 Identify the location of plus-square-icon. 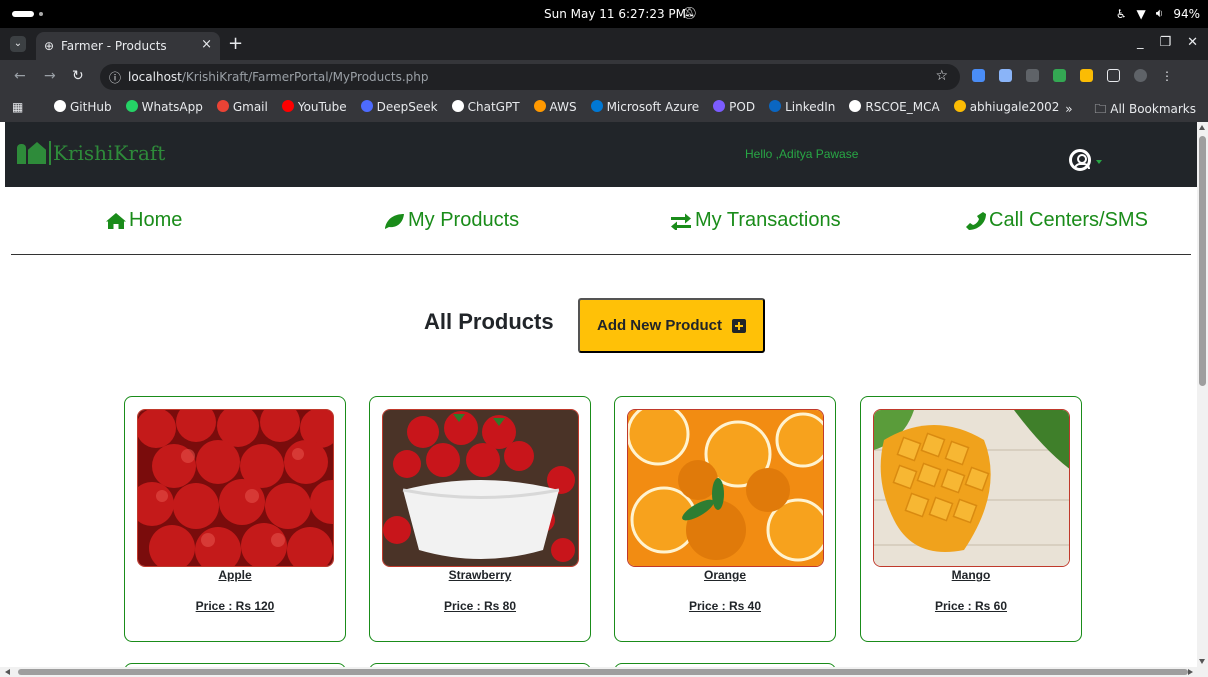
(739, 325).